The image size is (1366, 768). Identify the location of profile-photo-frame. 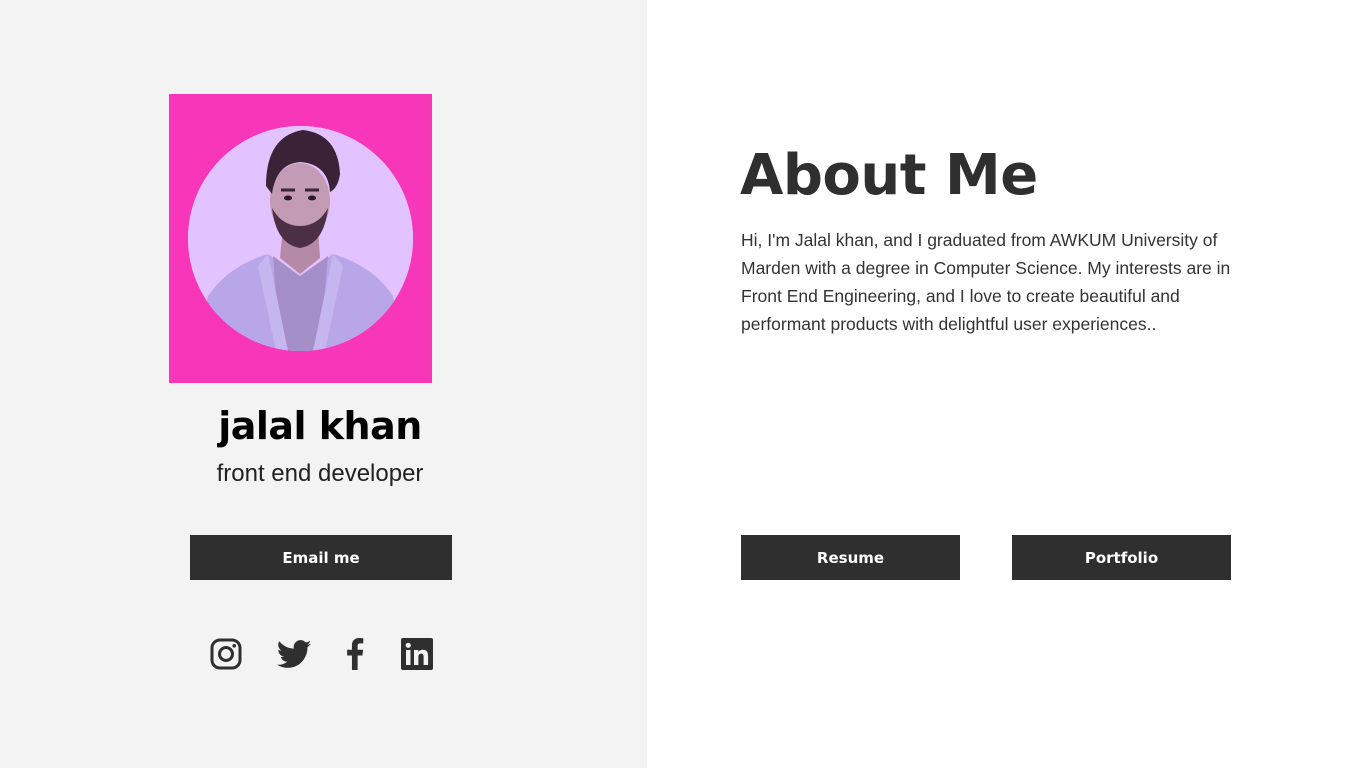
(300, 238).